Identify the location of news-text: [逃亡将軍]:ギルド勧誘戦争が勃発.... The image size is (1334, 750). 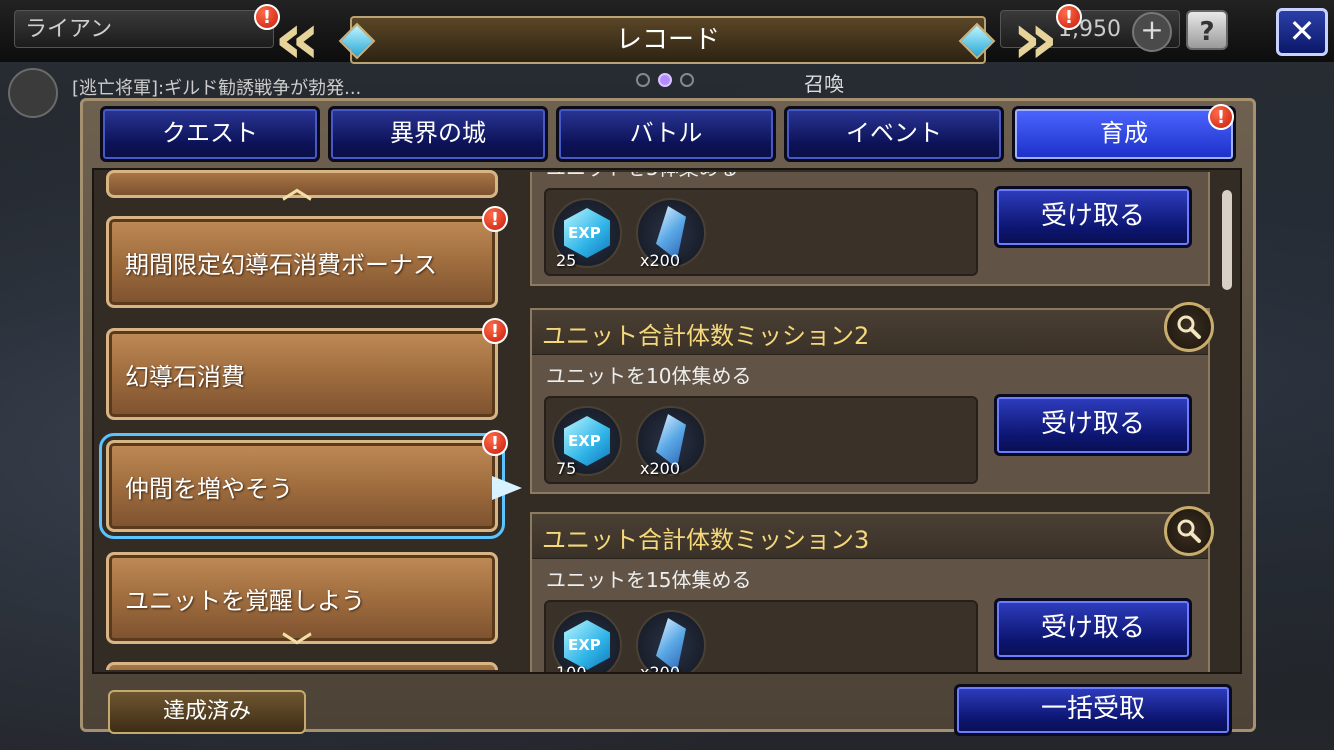
(217, 88).